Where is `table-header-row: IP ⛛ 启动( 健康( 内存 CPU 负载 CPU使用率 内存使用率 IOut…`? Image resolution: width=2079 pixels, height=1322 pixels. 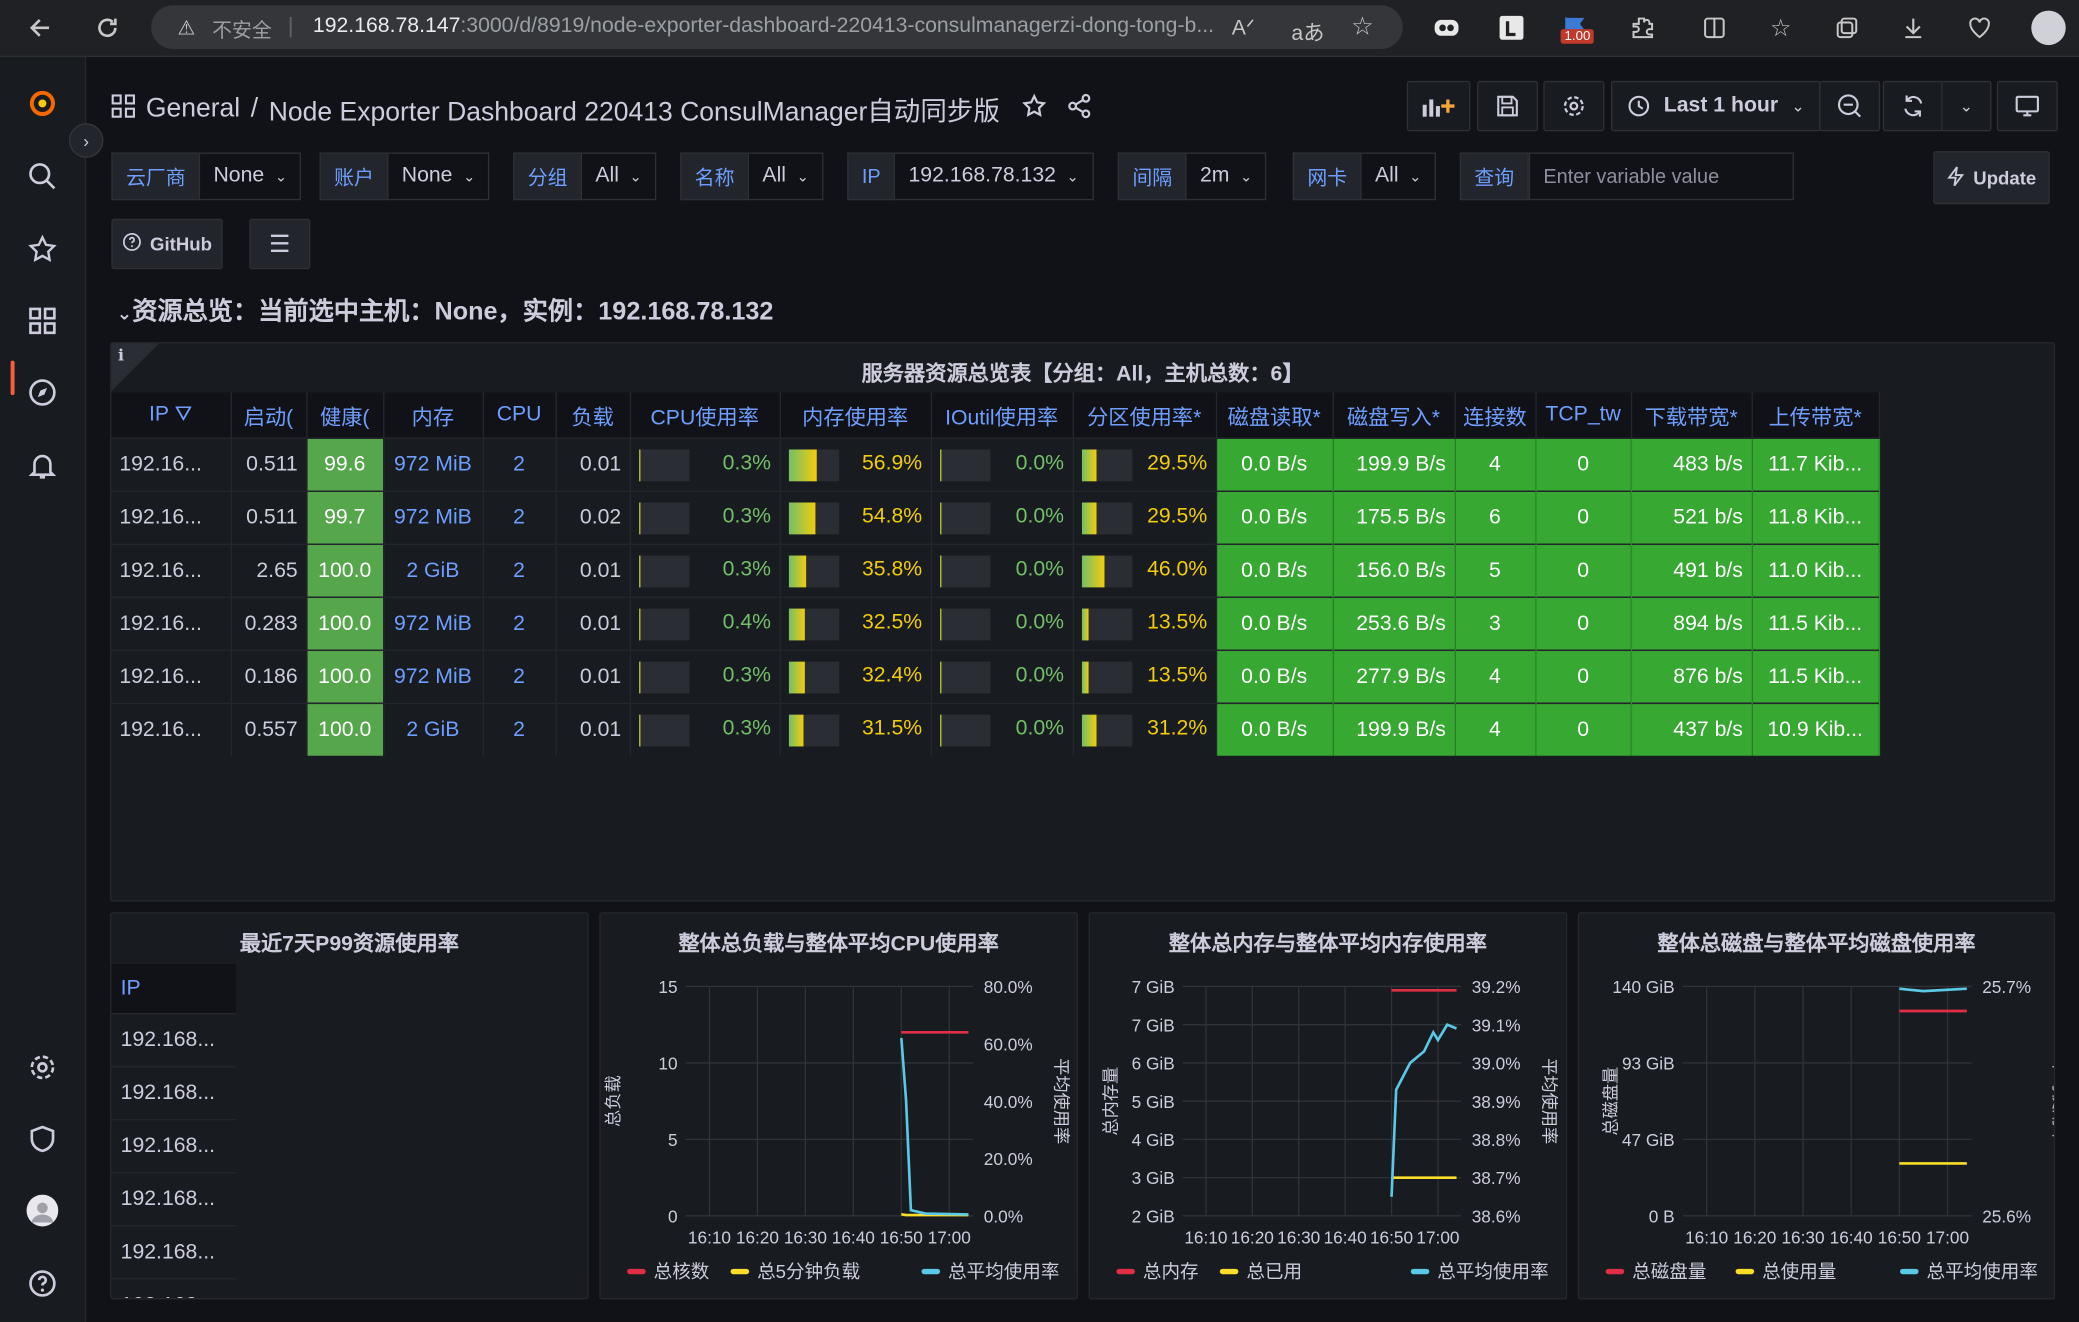 table-header-row: IP ⛛ 启动( 健康( 内存 CPU 负载 CPU使用率 内存使用率 IOut… is located at coordinates (995, 415).